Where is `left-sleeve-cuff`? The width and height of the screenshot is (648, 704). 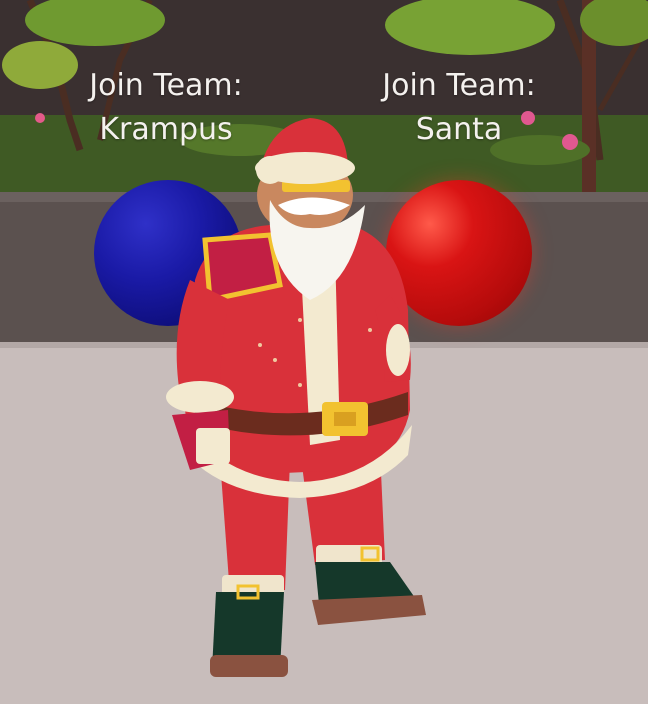
left-sleeve-cuff is located at coordinates (200, 397).